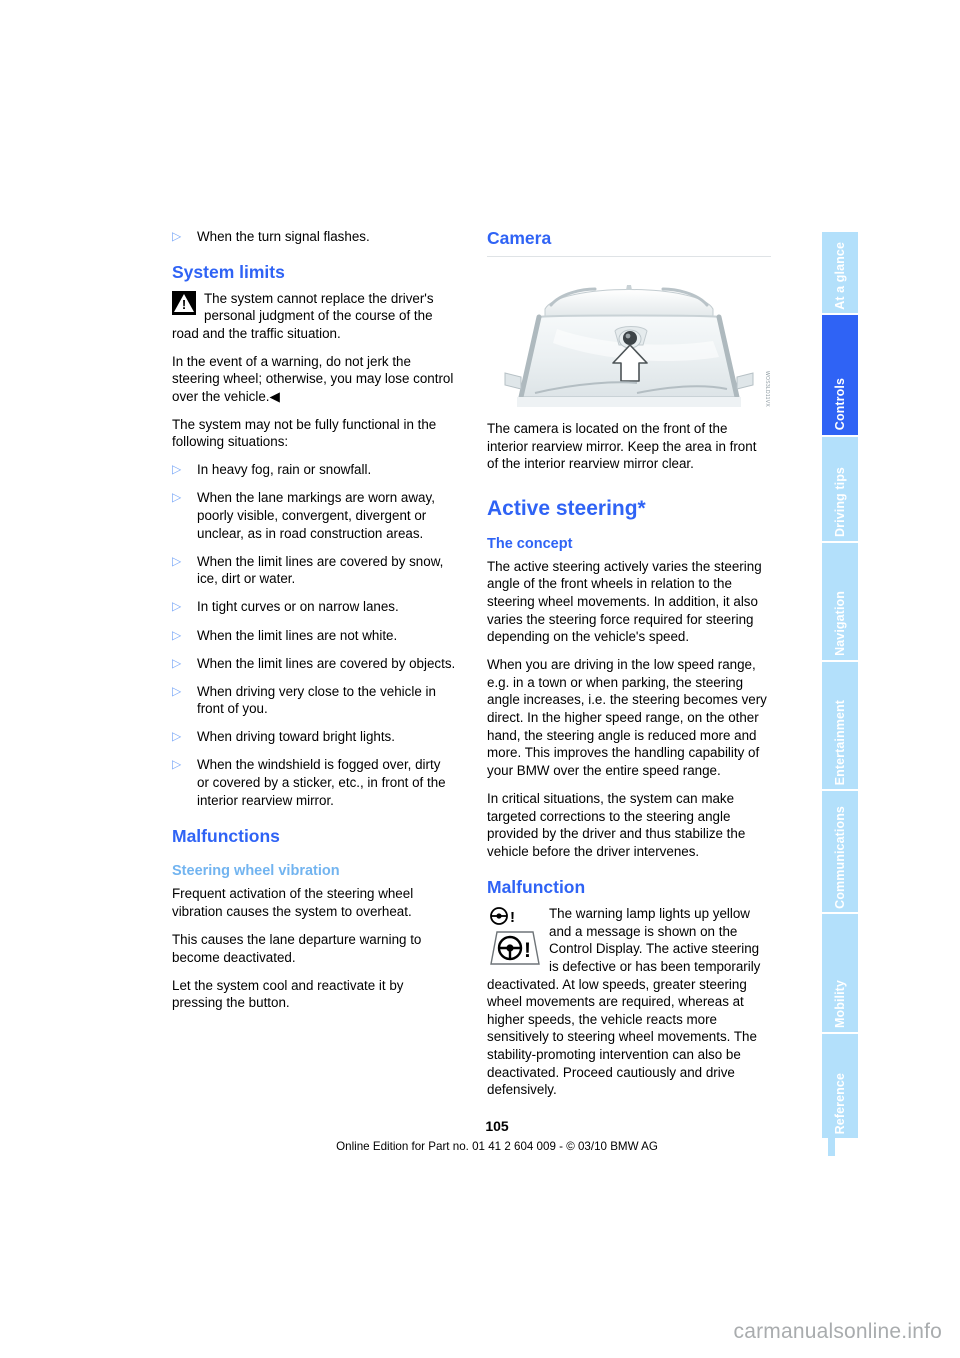 This screenshot has width=960, height=1358. What do you see at coordinates (840, 624) in the screenshot?
I see `tab-label: Navigation` at bounding box center [840, 624].